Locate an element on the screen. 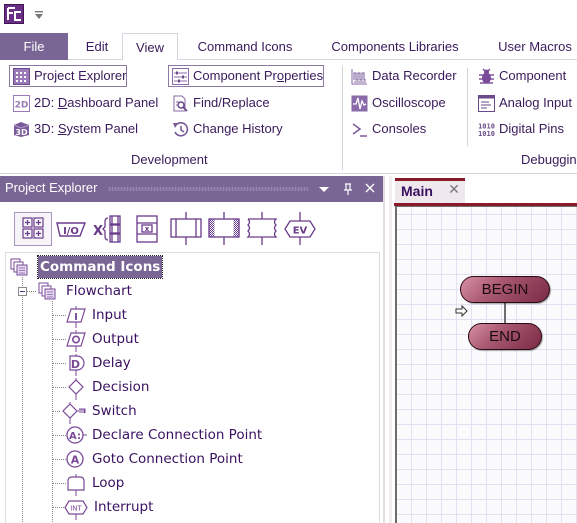 This screenshot has height=523, width=577. component-macros-view-button is located at coordinates (186, 229).